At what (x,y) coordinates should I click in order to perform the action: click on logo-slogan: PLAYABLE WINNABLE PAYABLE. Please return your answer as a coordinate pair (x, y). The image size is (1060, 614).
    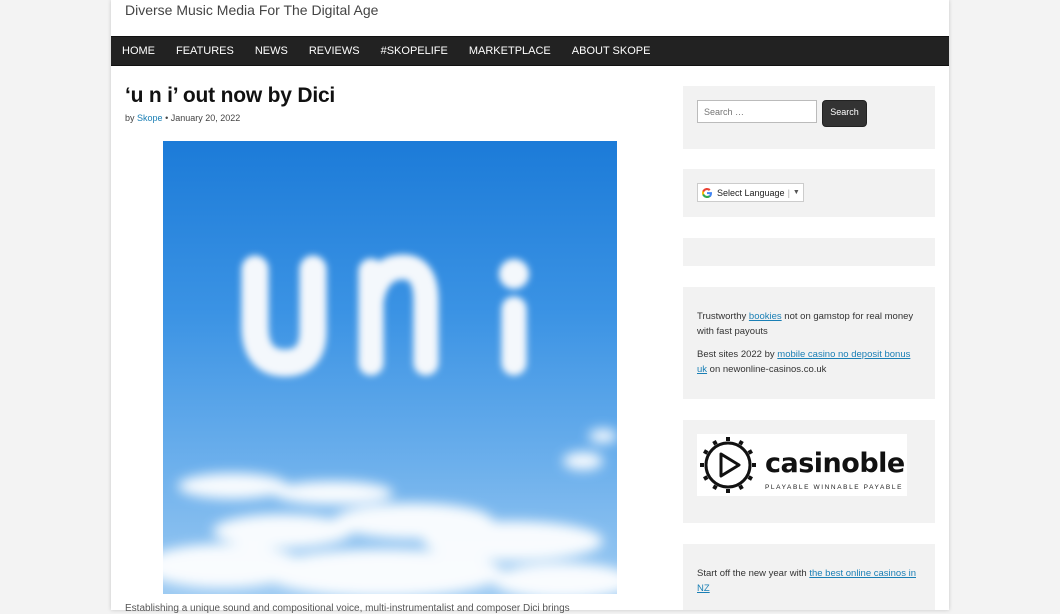
    Looking at the image, I should click on (834, 487).